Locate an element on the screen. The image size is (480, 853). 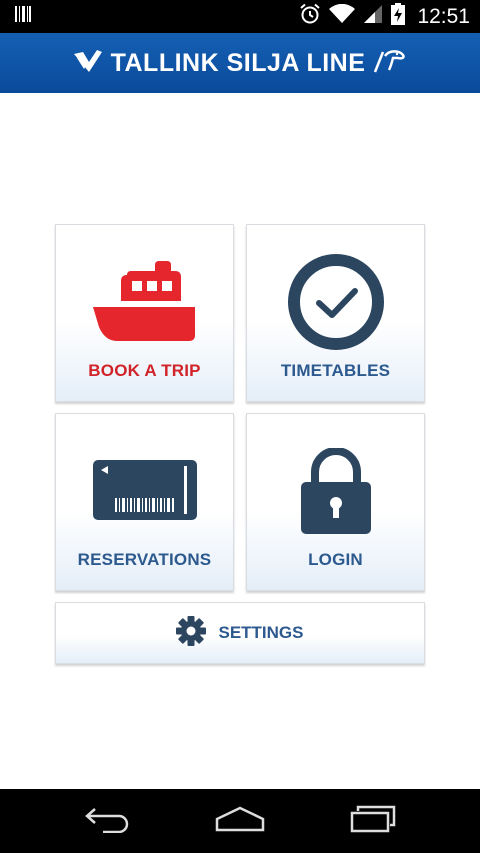
reservations-tile: RESERVATIONS is located at coordinates (144, 502).